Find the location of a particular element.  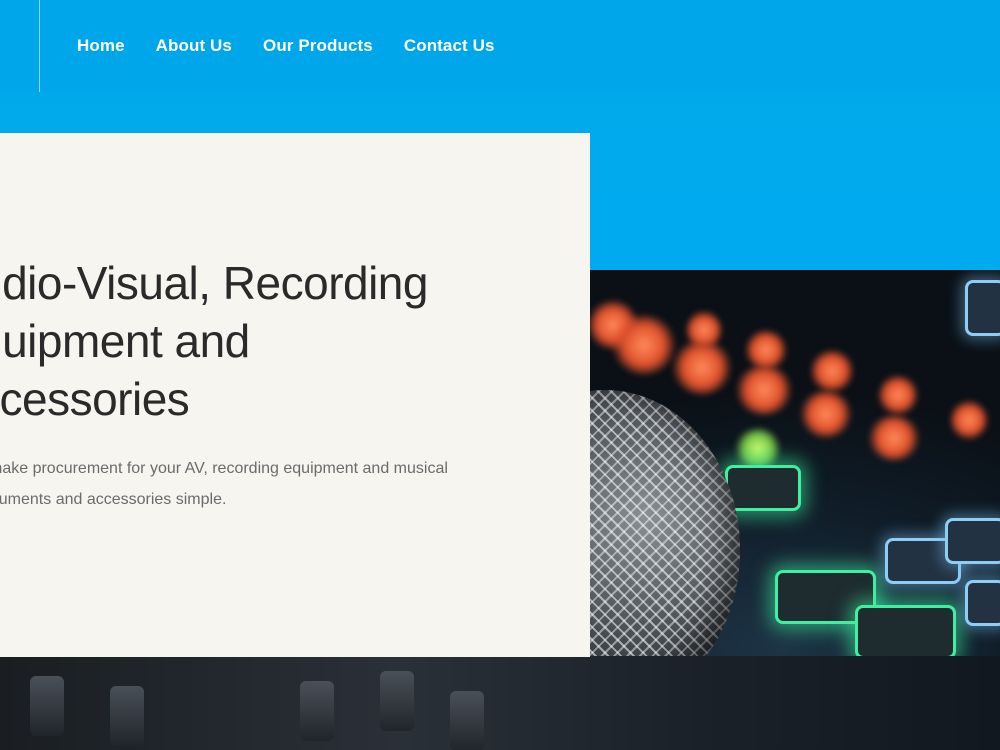

nav-link-our-products: Our Products is located at coordinates (318, 46).